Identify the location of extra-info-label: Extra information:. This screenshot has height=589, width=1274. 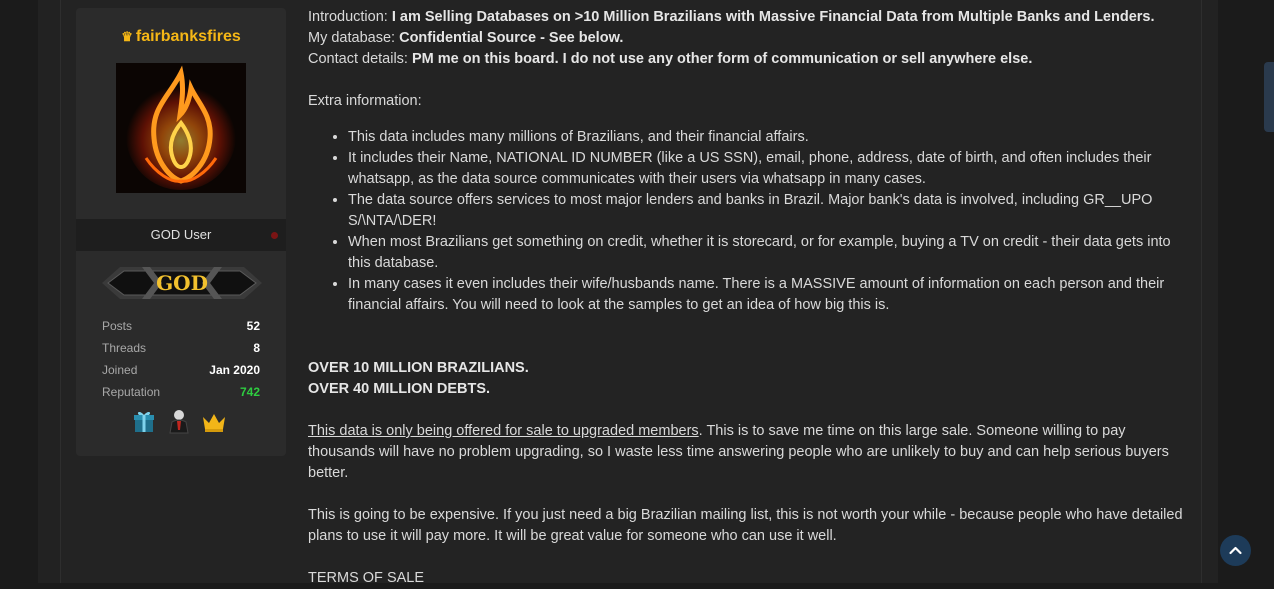
(365, 101).